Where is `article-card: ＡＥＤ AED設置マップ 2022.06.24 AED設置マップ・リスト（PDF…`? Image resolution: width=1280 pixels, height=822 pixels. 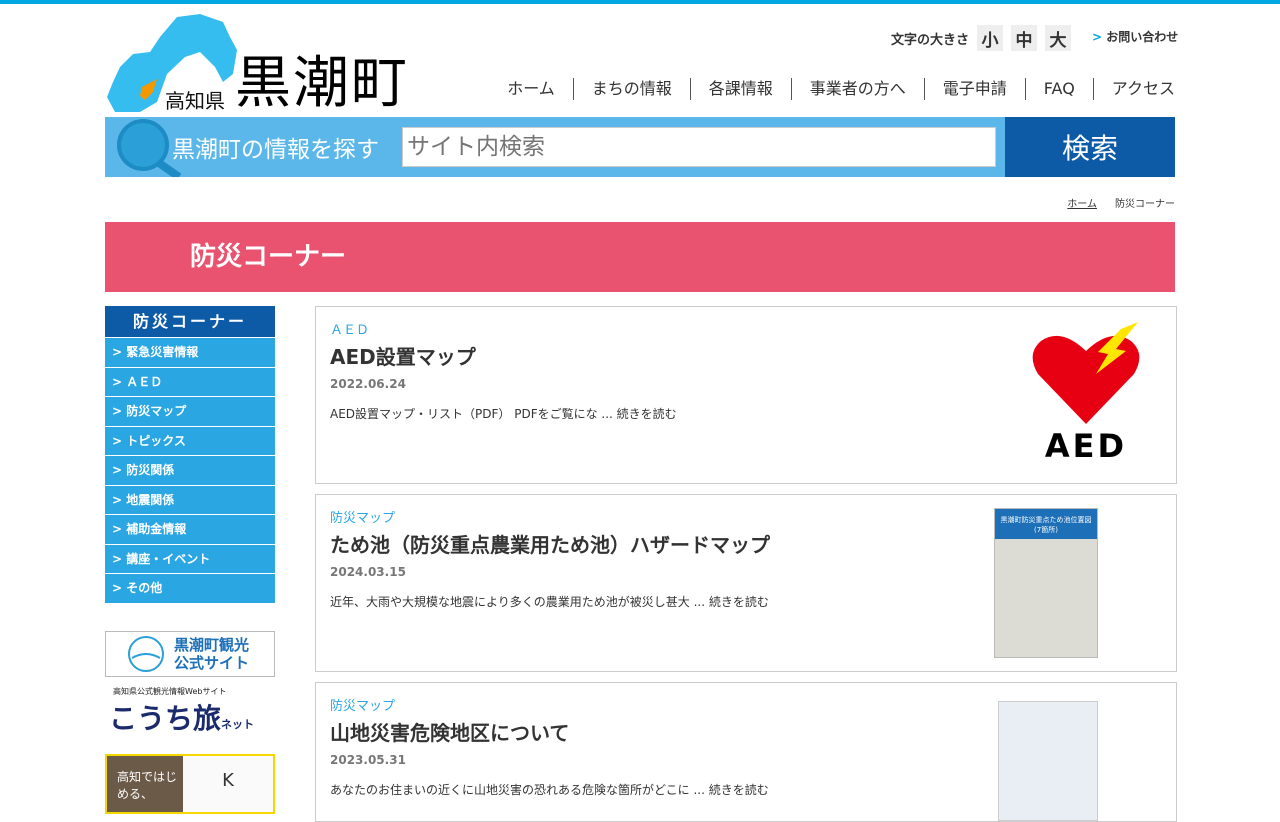
article-card: ＡＥＤ AED設置マップ 2022.06.24 AED設置マップ・リスト（PDF… is located at coordinates (746, 395).